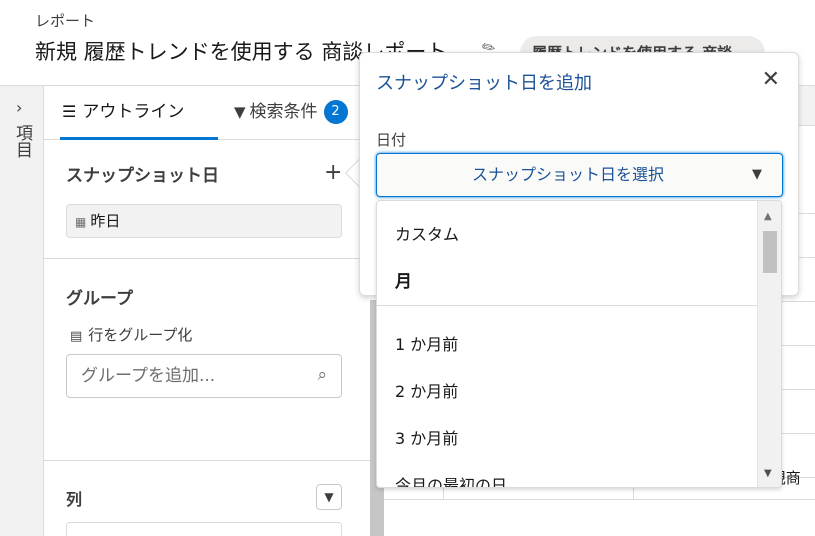 Image resolution: width=815 pixels, height=536 pixels. What do you see at coordinates (81, 222) in the screenshot?
I see `calendar-icon: ▦` at bounding box center [81, 222].